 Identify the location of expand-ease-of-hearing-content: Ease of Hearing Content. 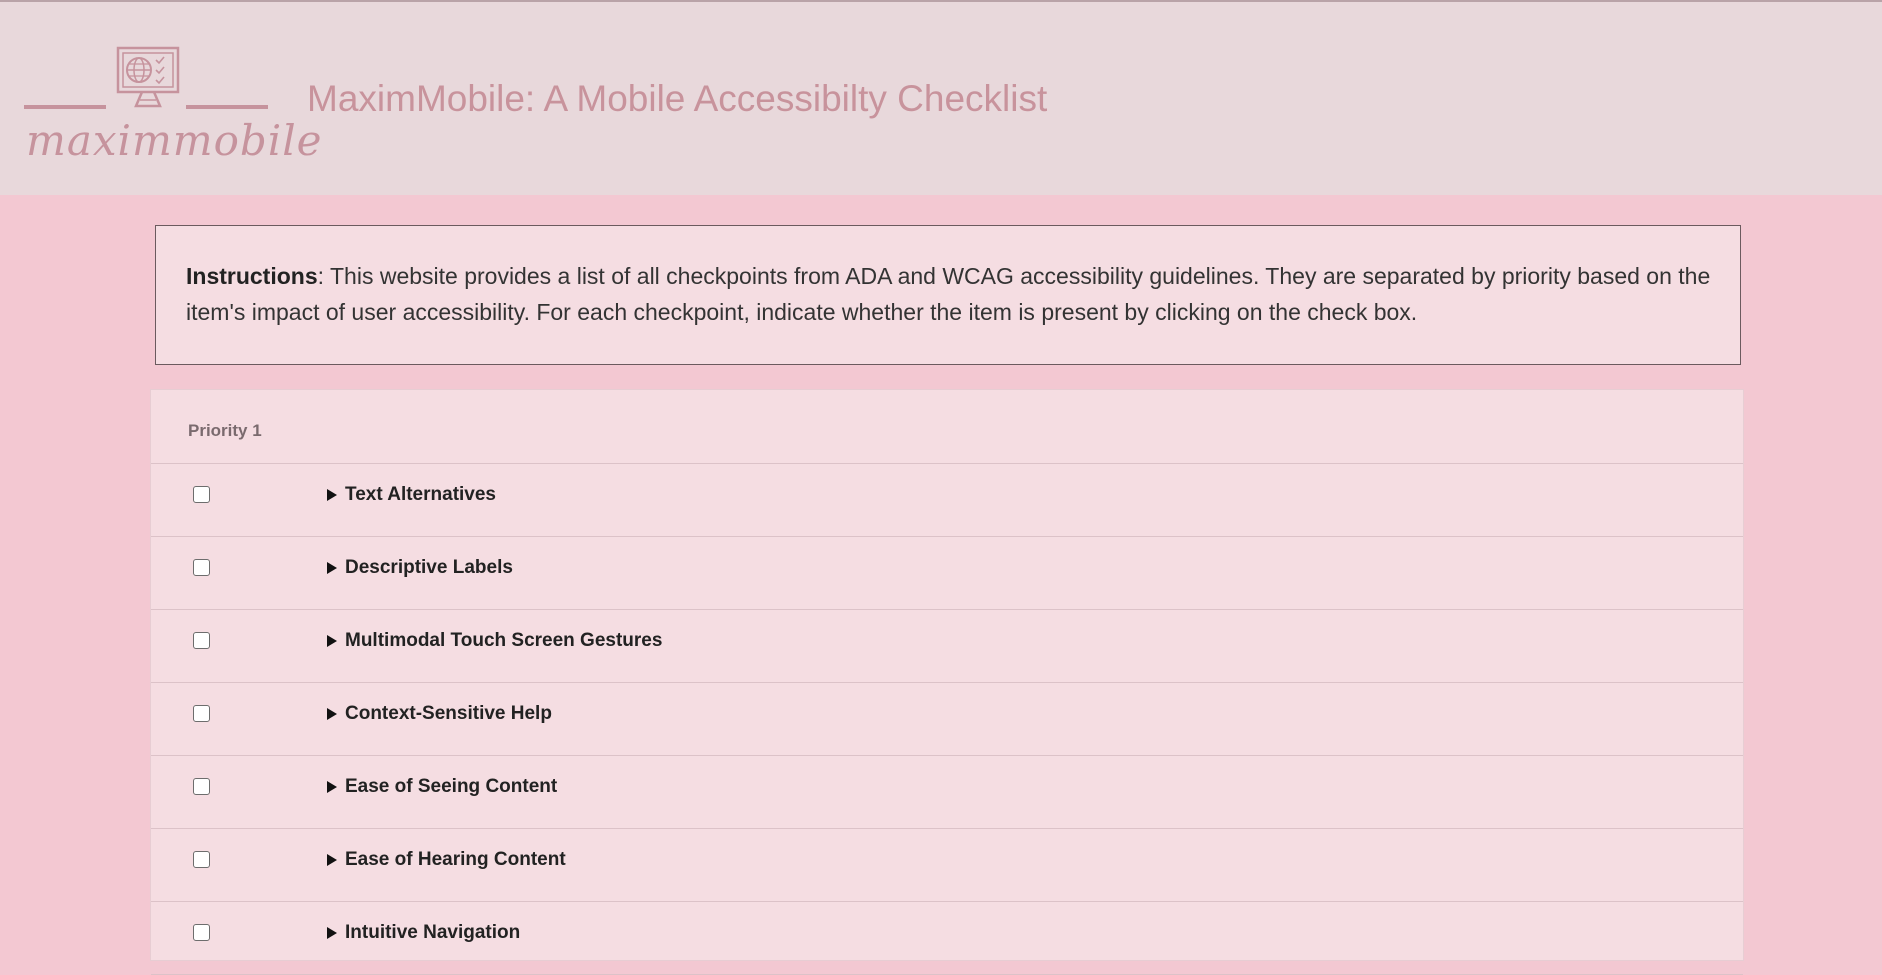
(446, 860).